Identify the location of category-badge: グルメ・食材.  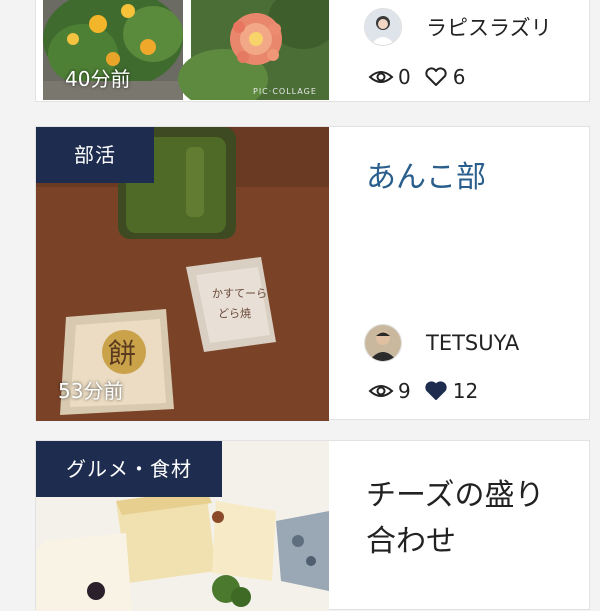
(129, 469).